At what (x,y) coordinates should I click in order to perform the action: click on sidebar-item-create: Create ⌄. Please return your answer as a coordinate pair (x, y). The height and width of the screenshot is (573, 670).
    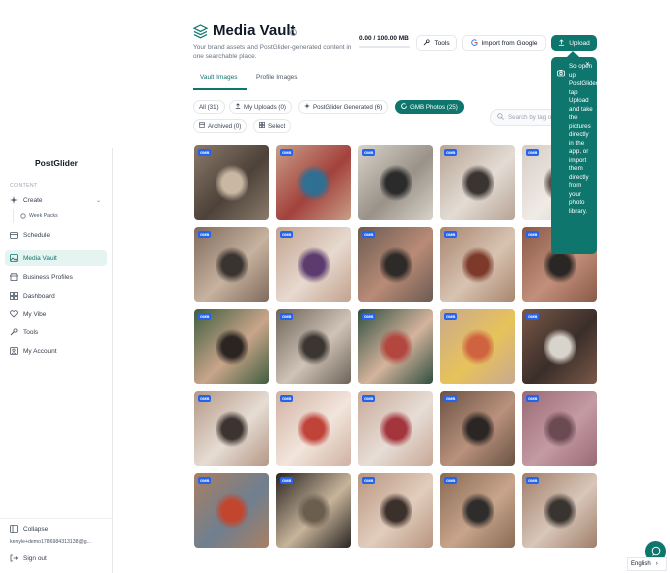
    Looking at the image, I should click on (56, 200).